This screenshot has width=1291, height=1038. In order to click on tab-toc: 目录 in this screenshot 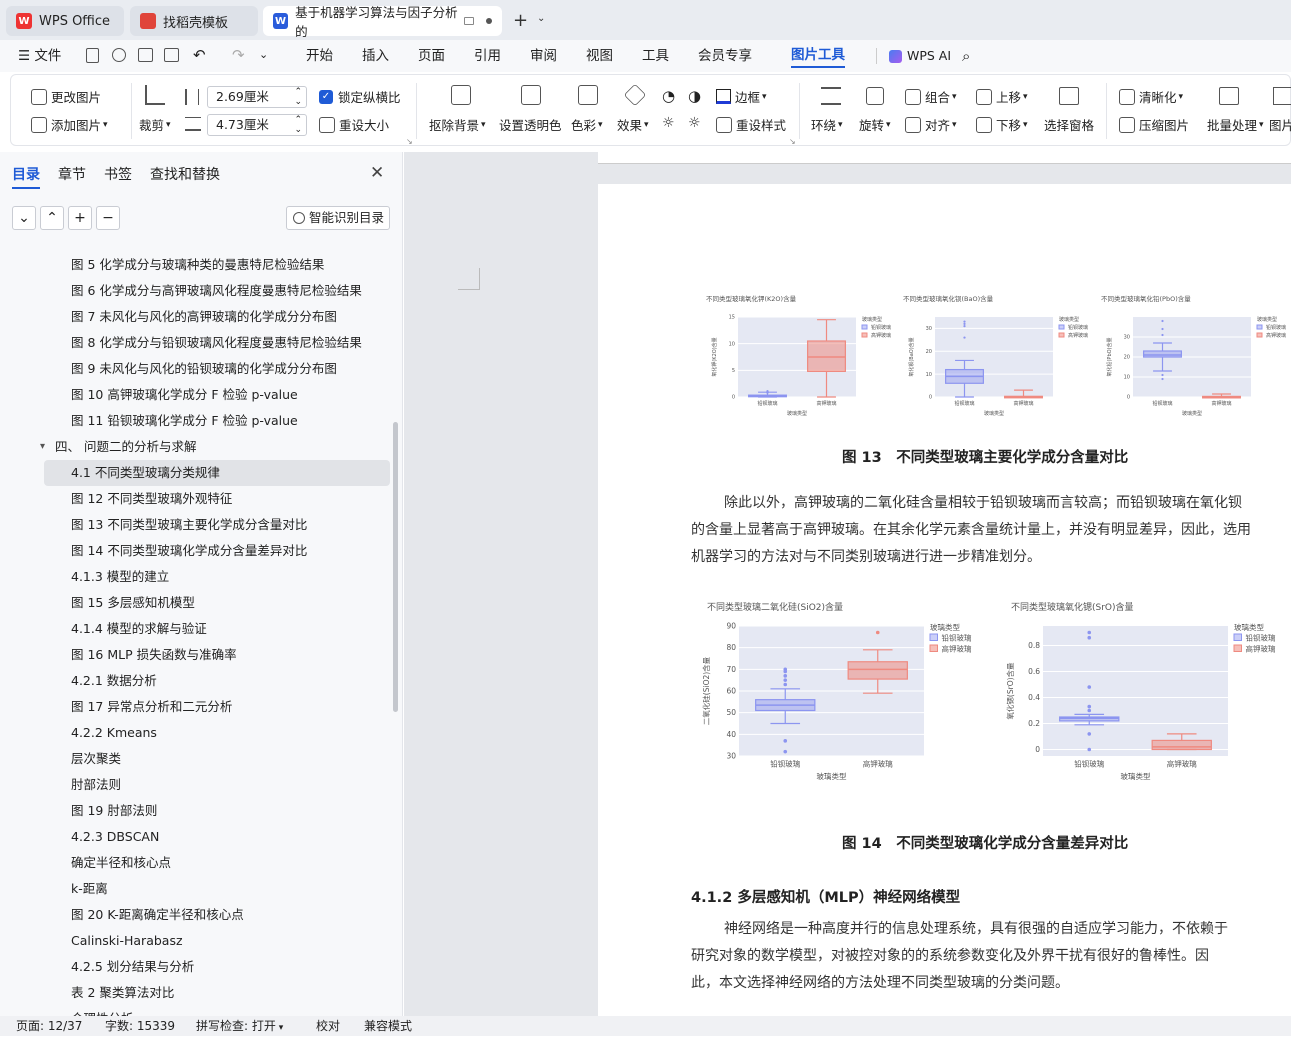, I will do `click(26, 176)`.